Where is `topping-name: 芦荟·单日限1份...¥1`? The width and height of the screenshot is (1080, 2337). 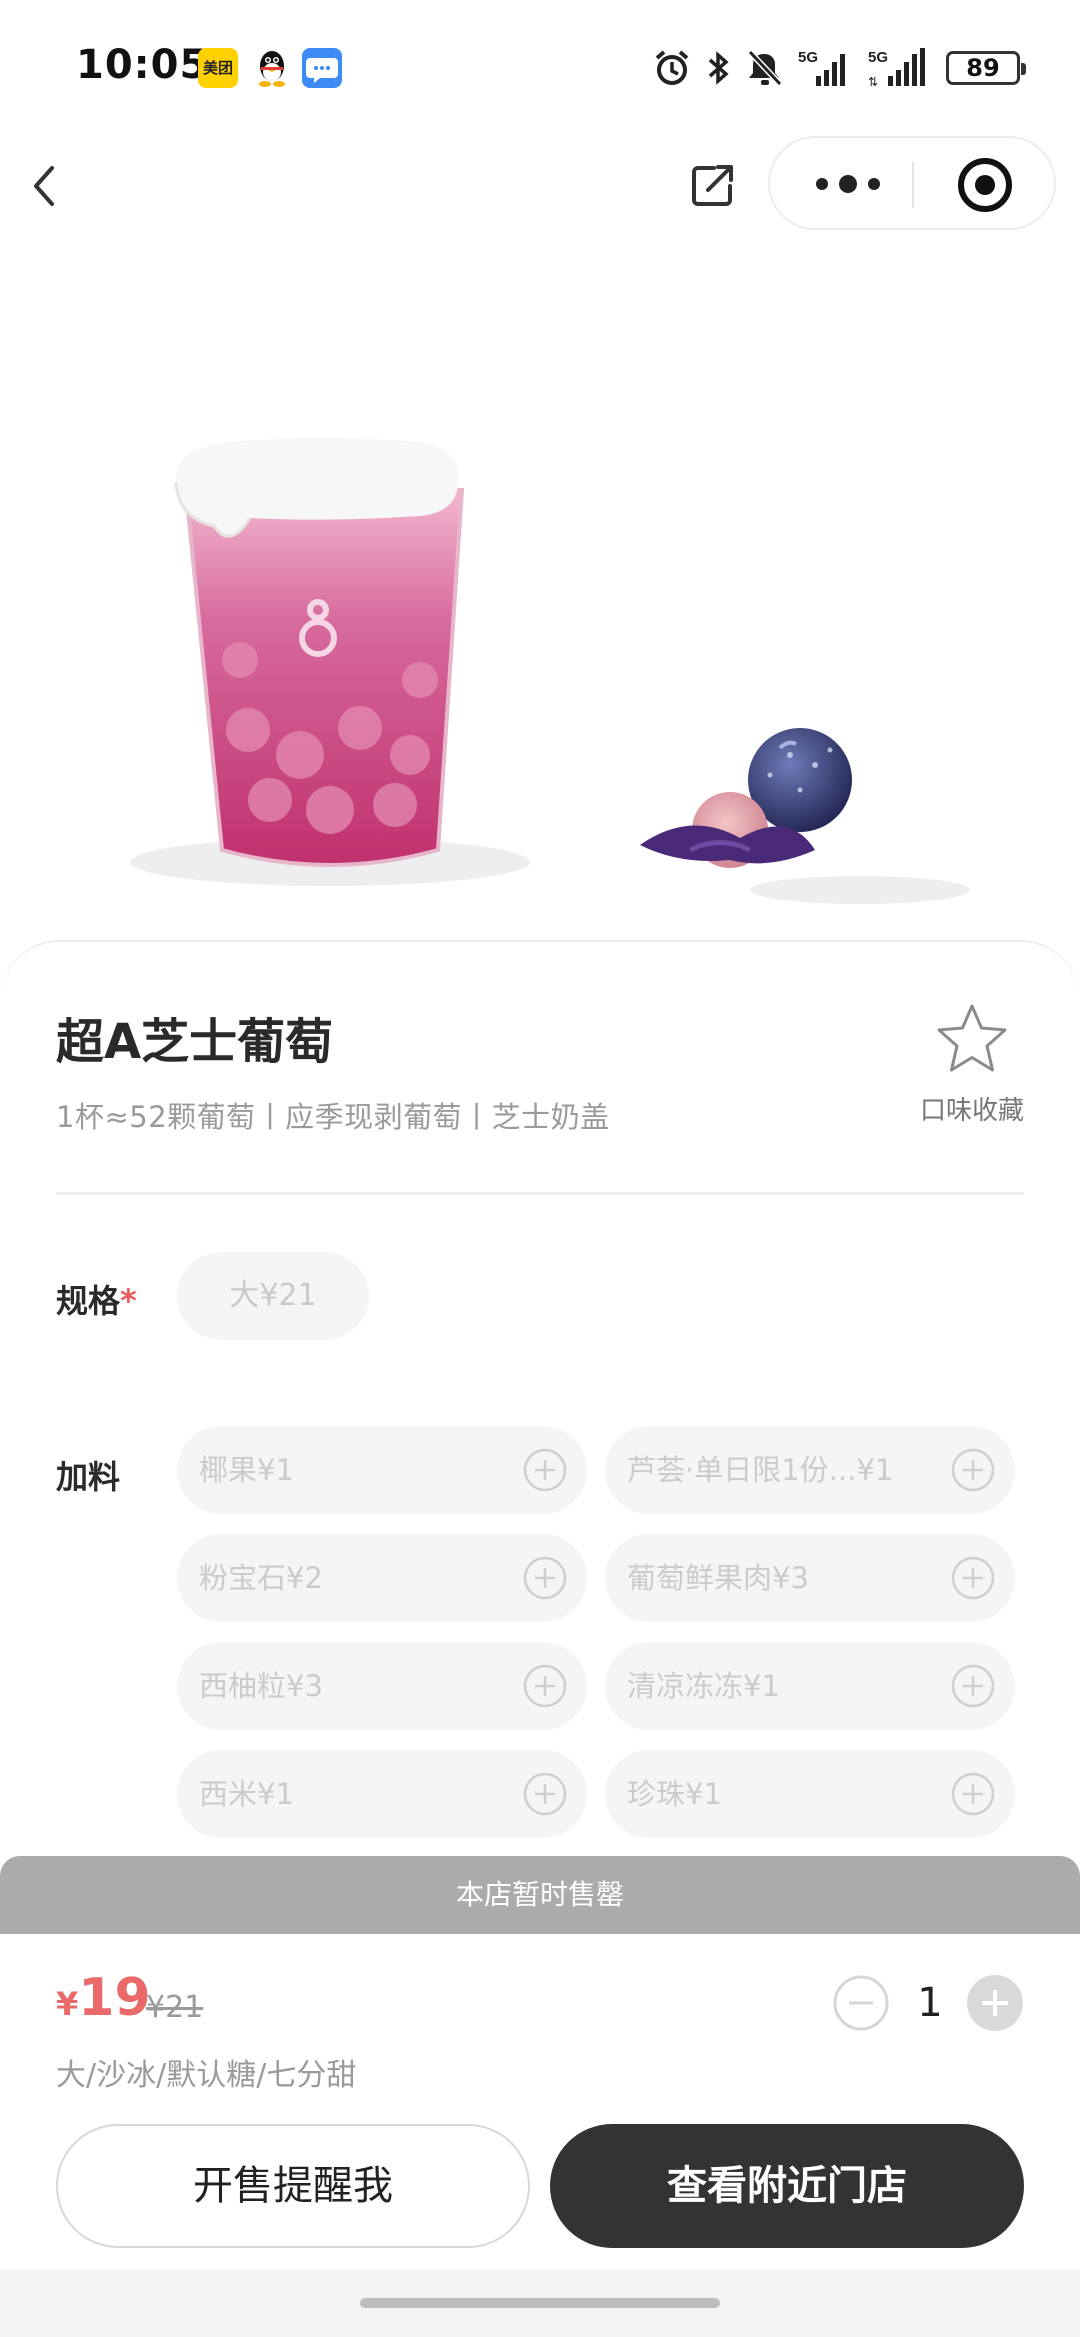
topping-name: 芦荟·单日限1份...¥1 is located at coordinates (760, 1470).